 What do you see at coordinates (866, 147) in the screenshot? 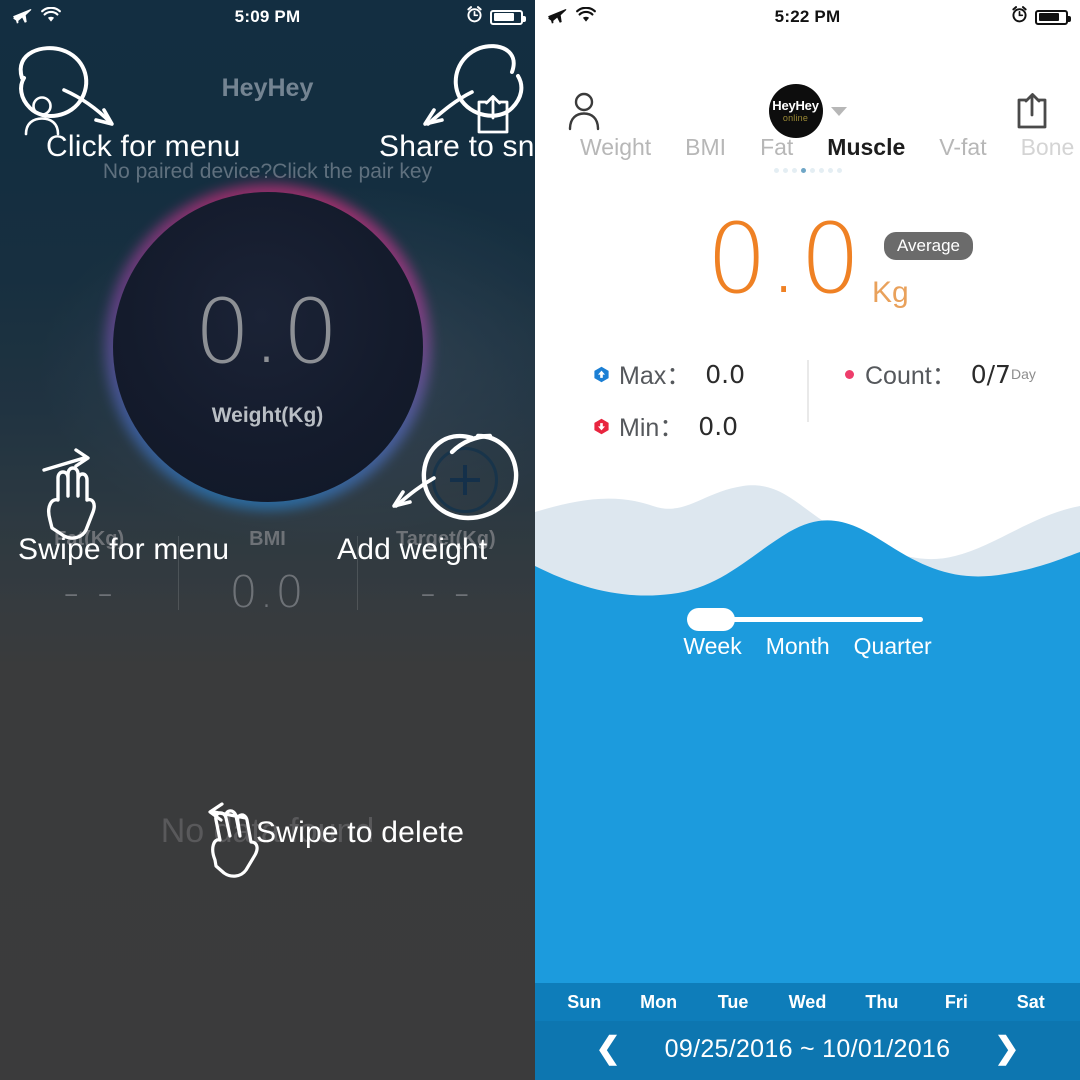
I see `tab-muscle: Muscle` at bounding box center [866, 147].